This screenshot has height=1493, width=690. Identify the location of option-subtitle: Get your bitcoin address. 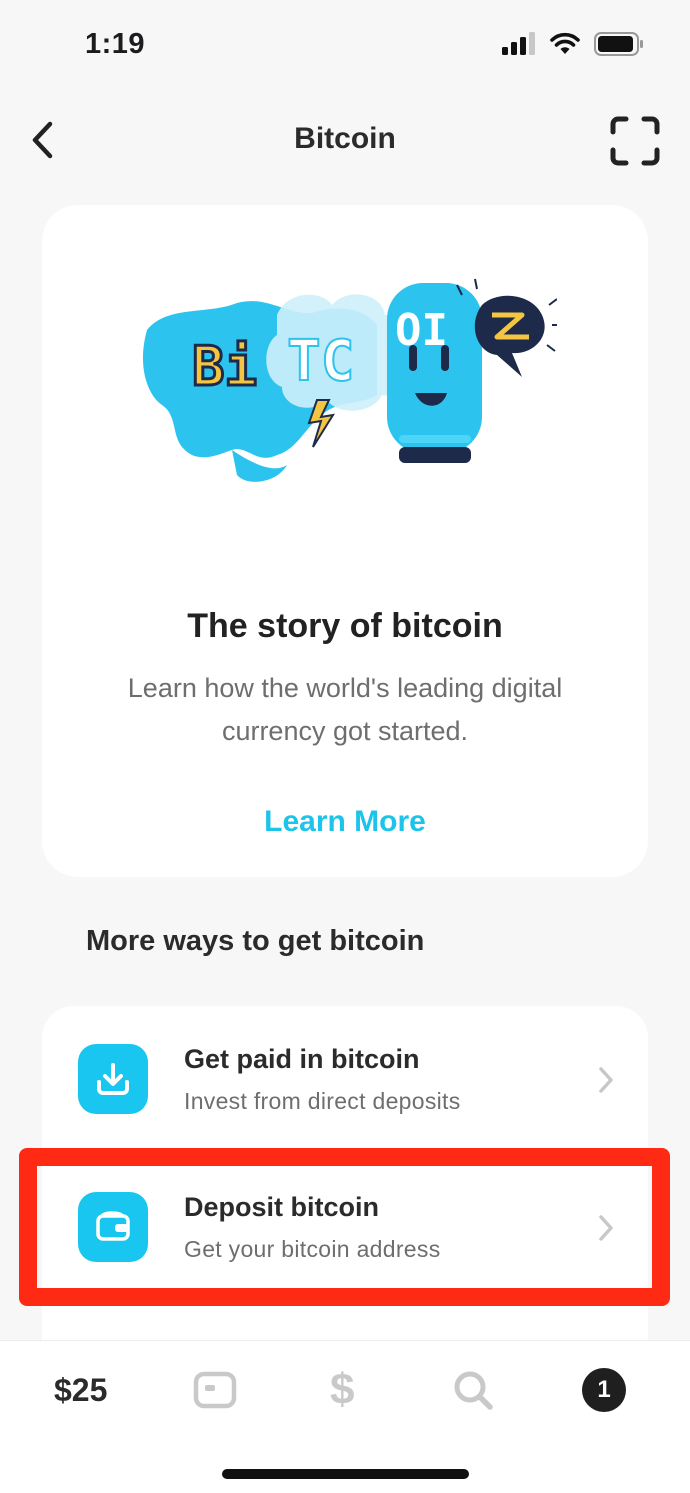
(312, 1249).